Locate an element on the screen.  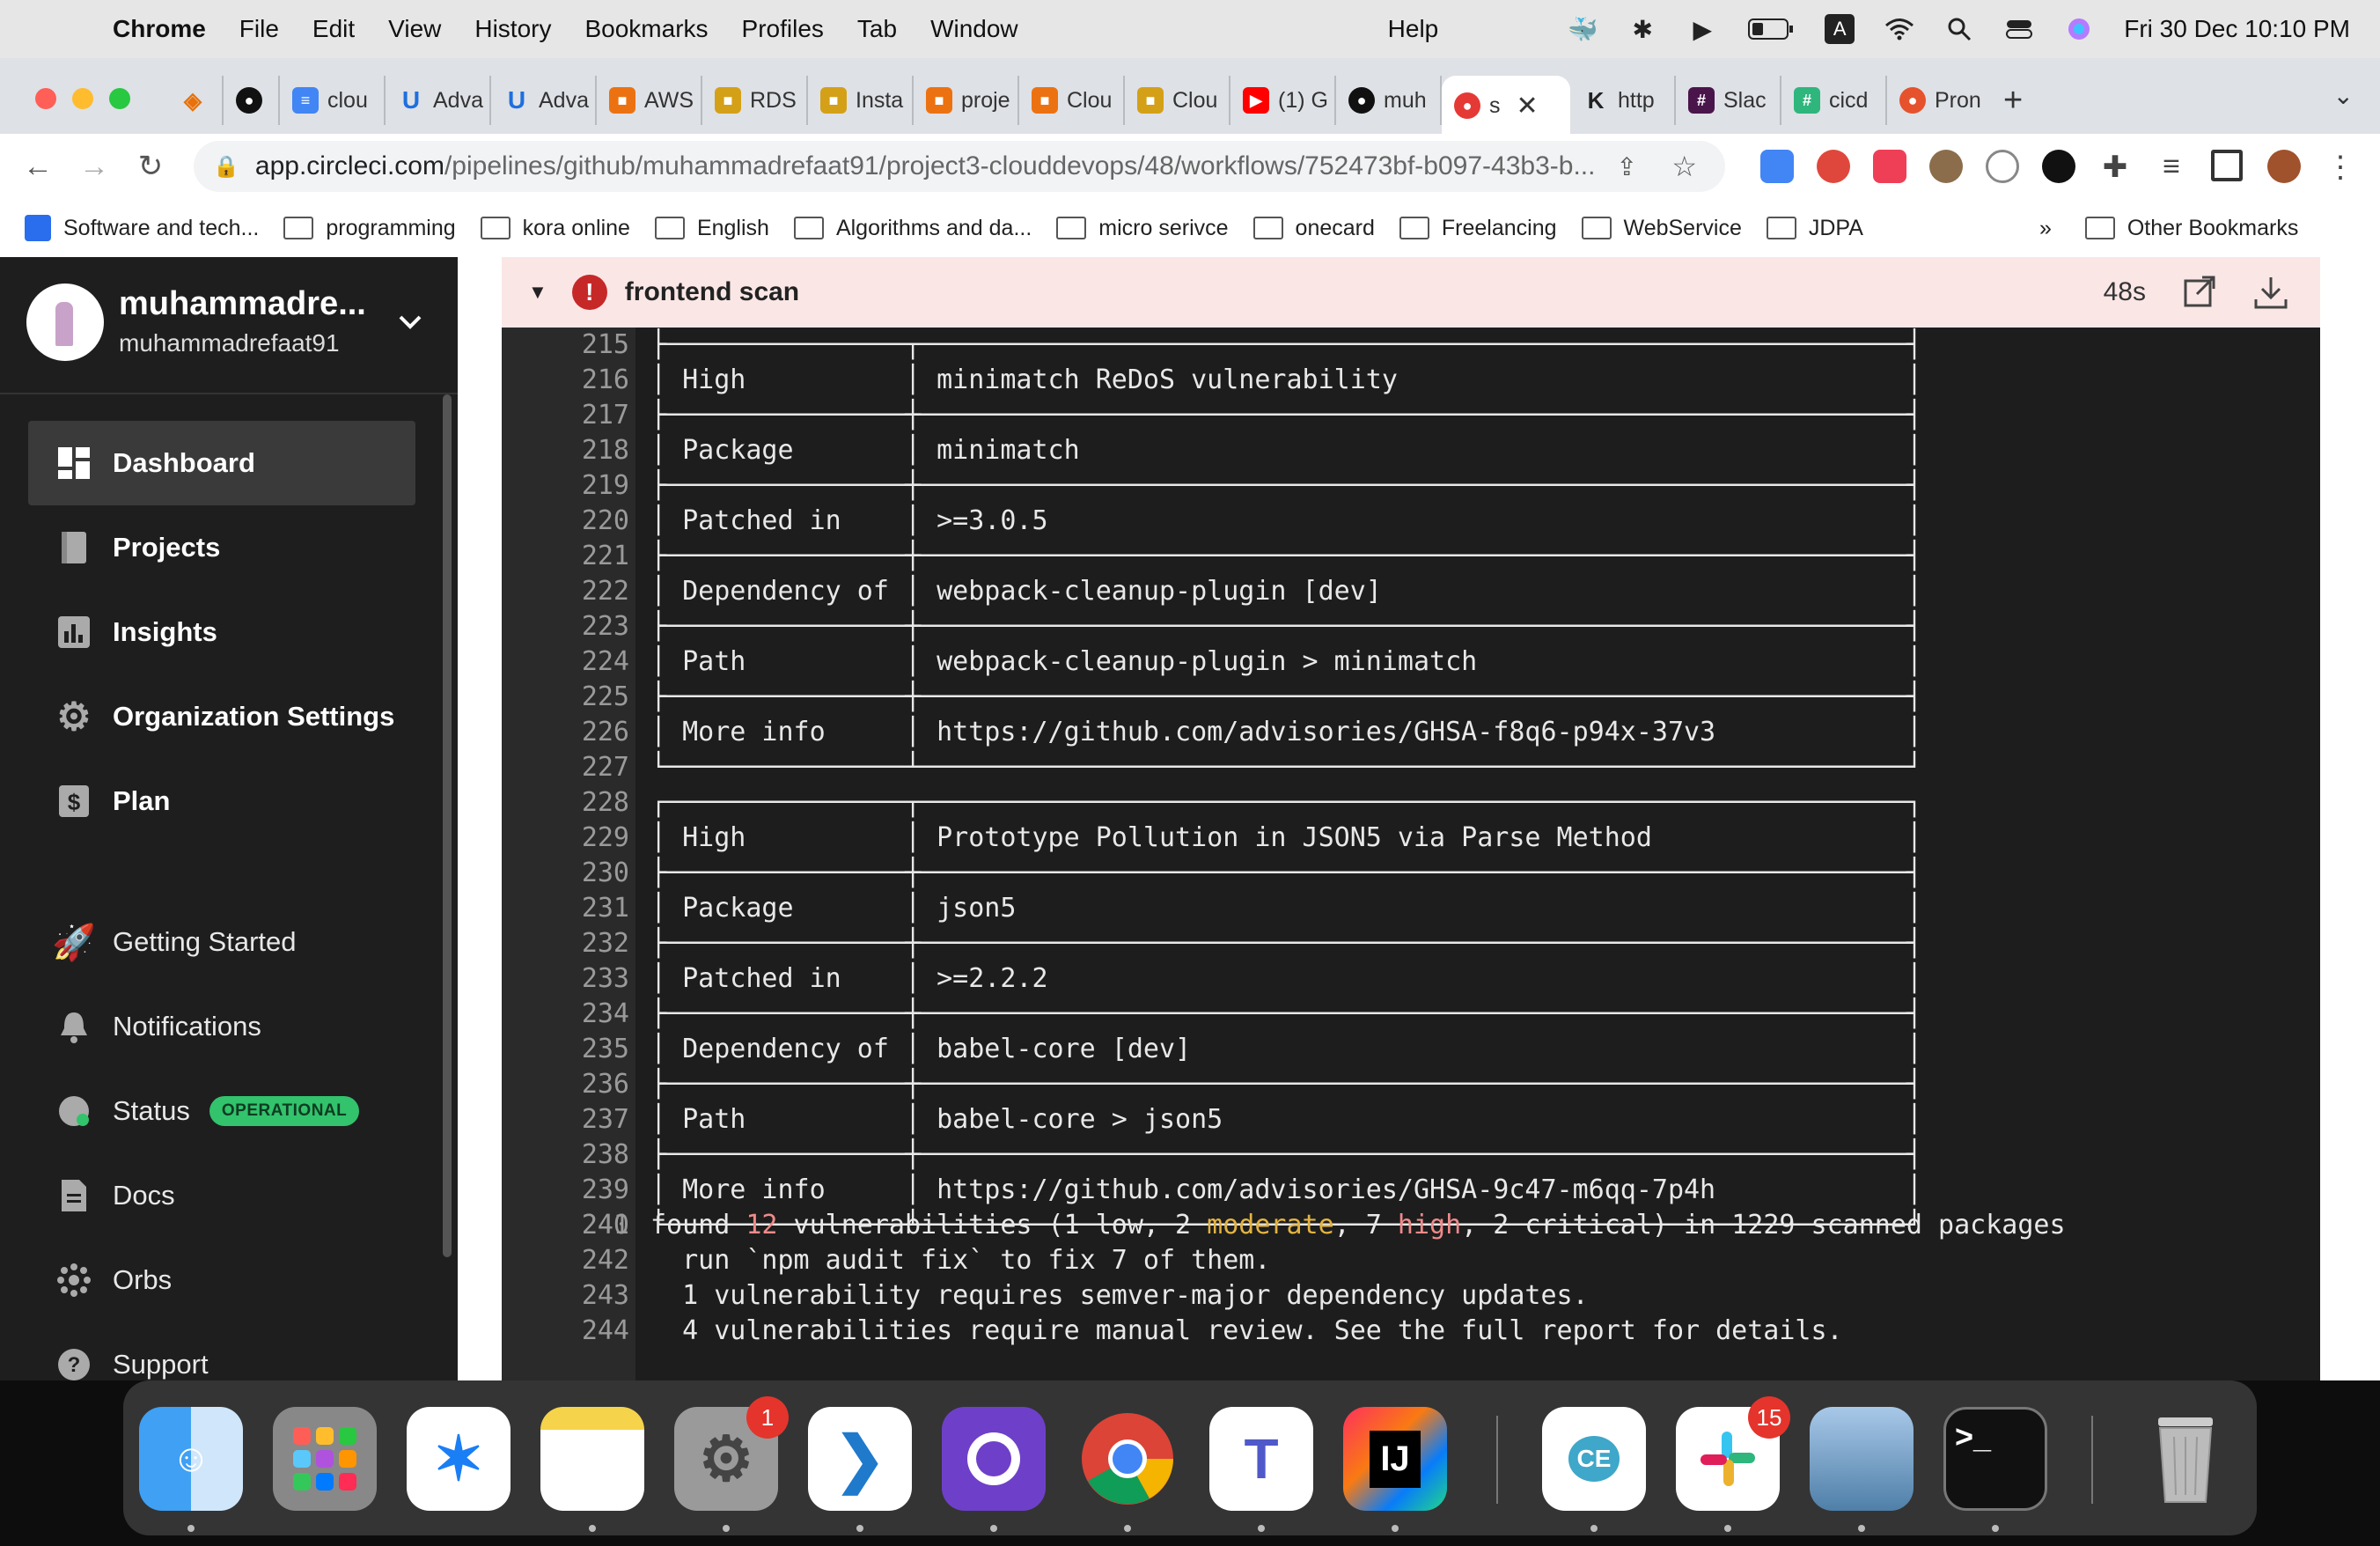
safari-icon: ✶ is located at coordinates (459, 1459).